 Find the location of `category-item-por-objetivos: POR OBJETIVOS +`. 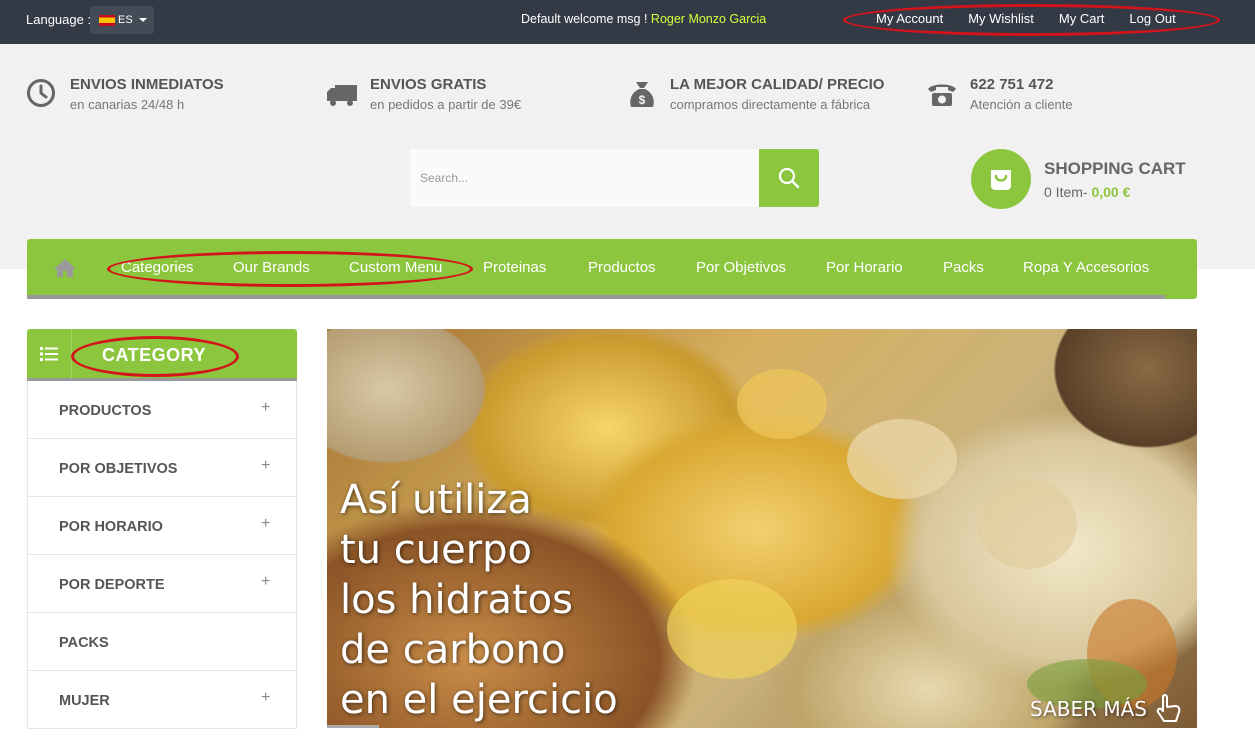

category-item-por-objetivos: POR OBJETIVOS + is located at coordinates (162, 468).